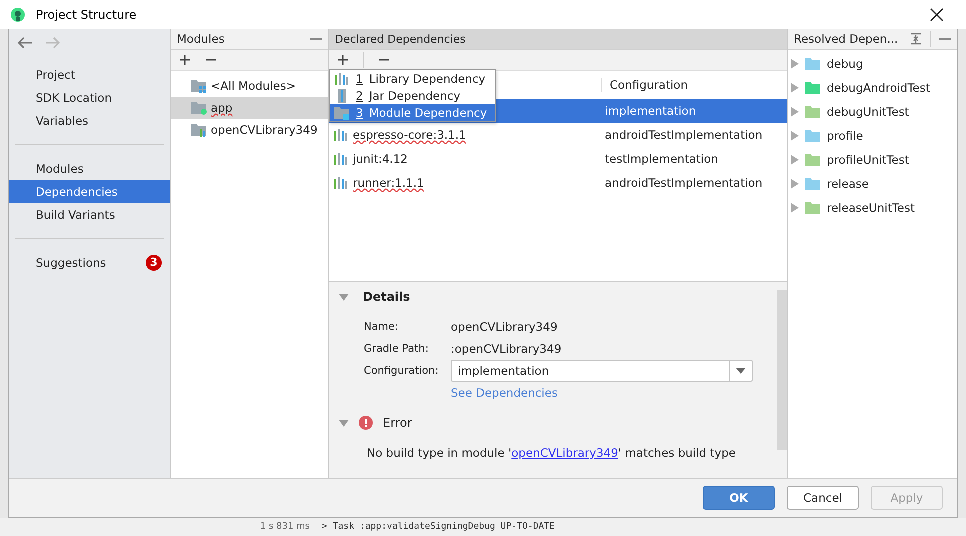 The image size is (966, 536). What do you see at coordinates (782, 370) in the screenshot?
I see `scrollbar-thumb` at bounding box center [782, 370].